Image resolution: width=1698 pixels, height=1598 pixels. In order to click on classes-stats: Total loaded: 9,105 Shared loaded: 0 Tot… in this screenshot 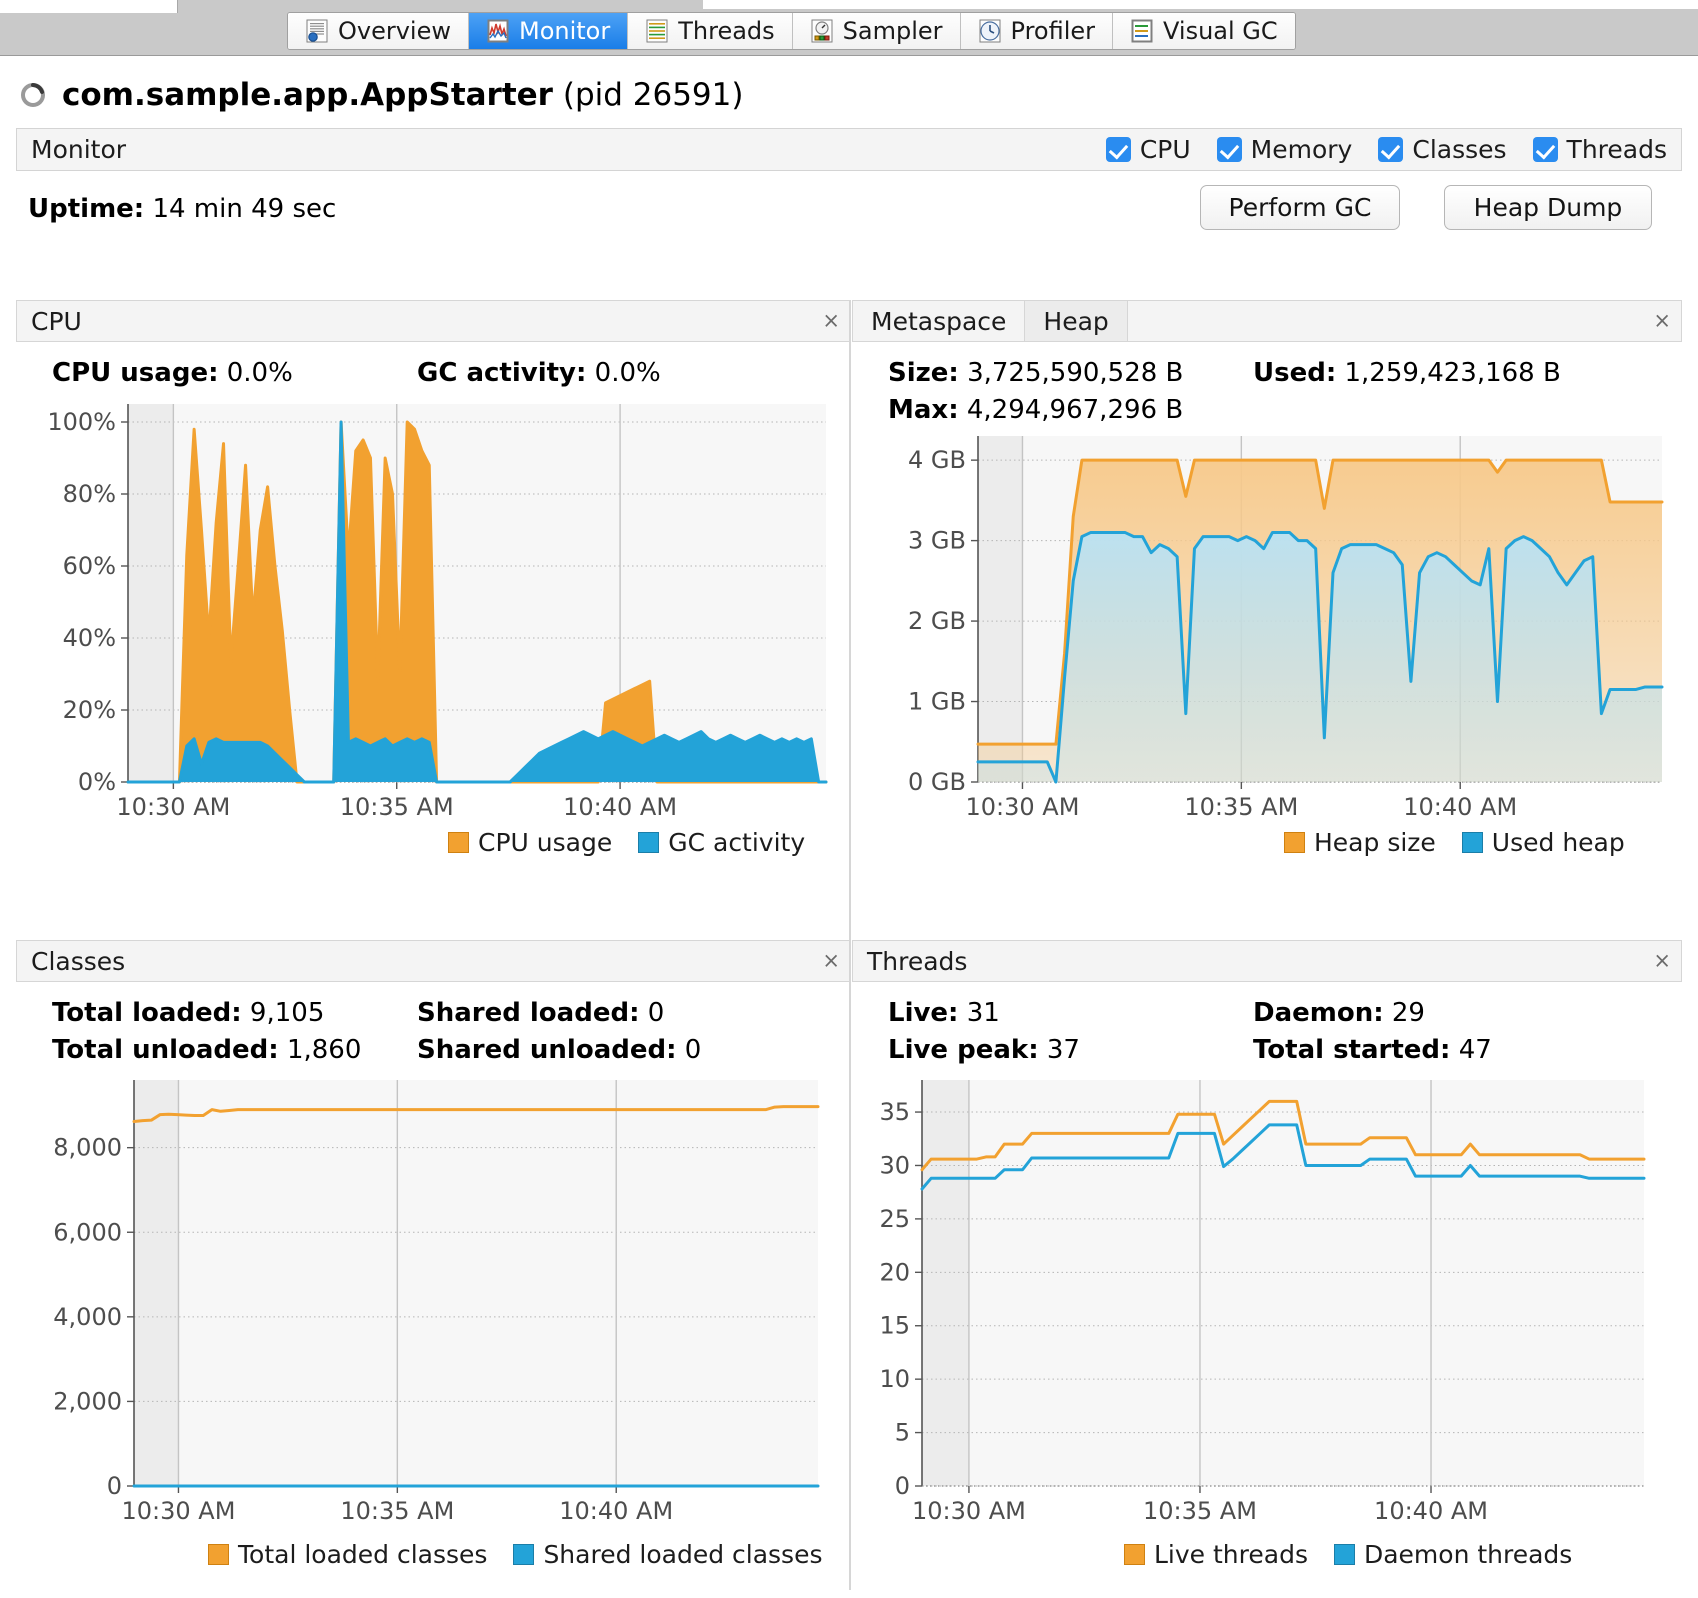, I will do `click(376, 1035)`.